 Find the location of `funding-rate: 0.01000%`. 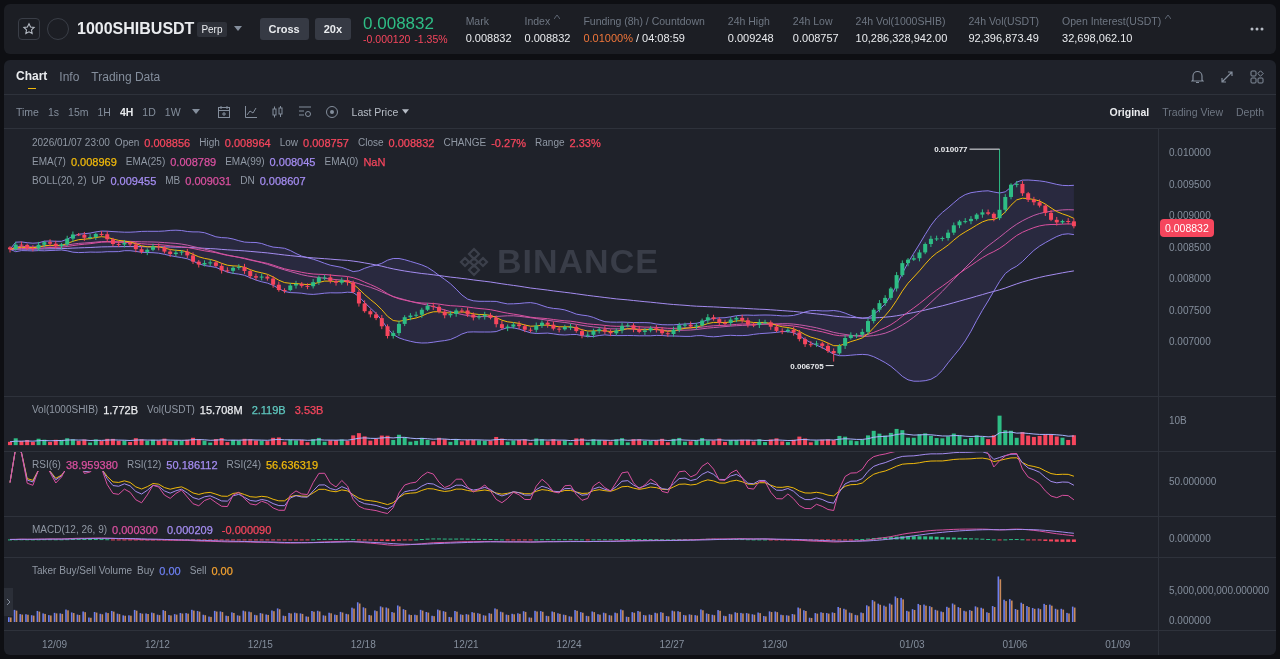

funding-rate: 0.01000% is located at coordinates (608, 37).